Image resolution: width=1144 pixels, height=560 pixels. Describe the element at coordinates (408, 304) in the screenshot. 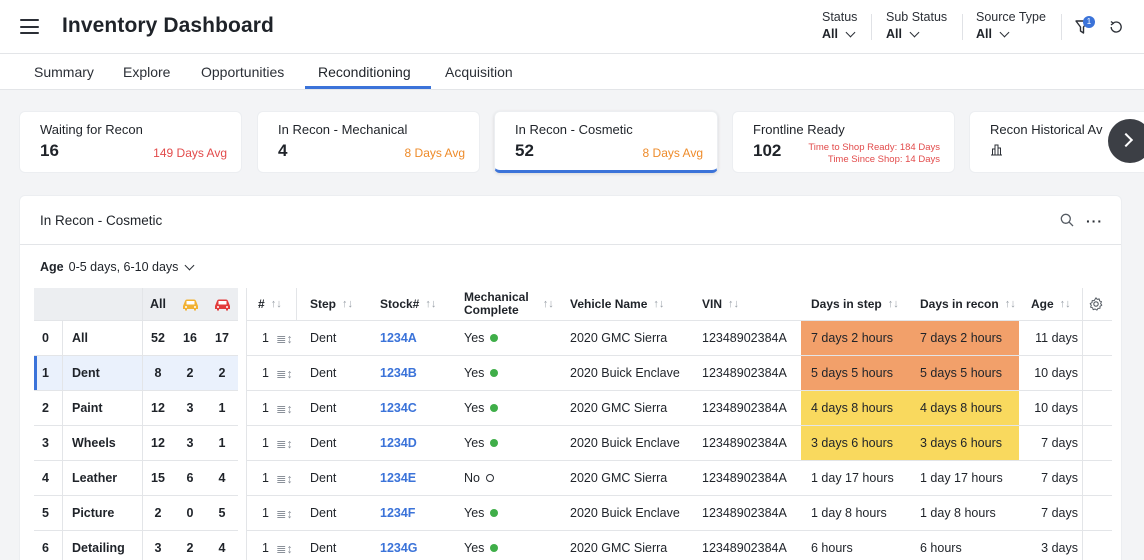

I see `col-stock: Stock# ↑↓` at that location.